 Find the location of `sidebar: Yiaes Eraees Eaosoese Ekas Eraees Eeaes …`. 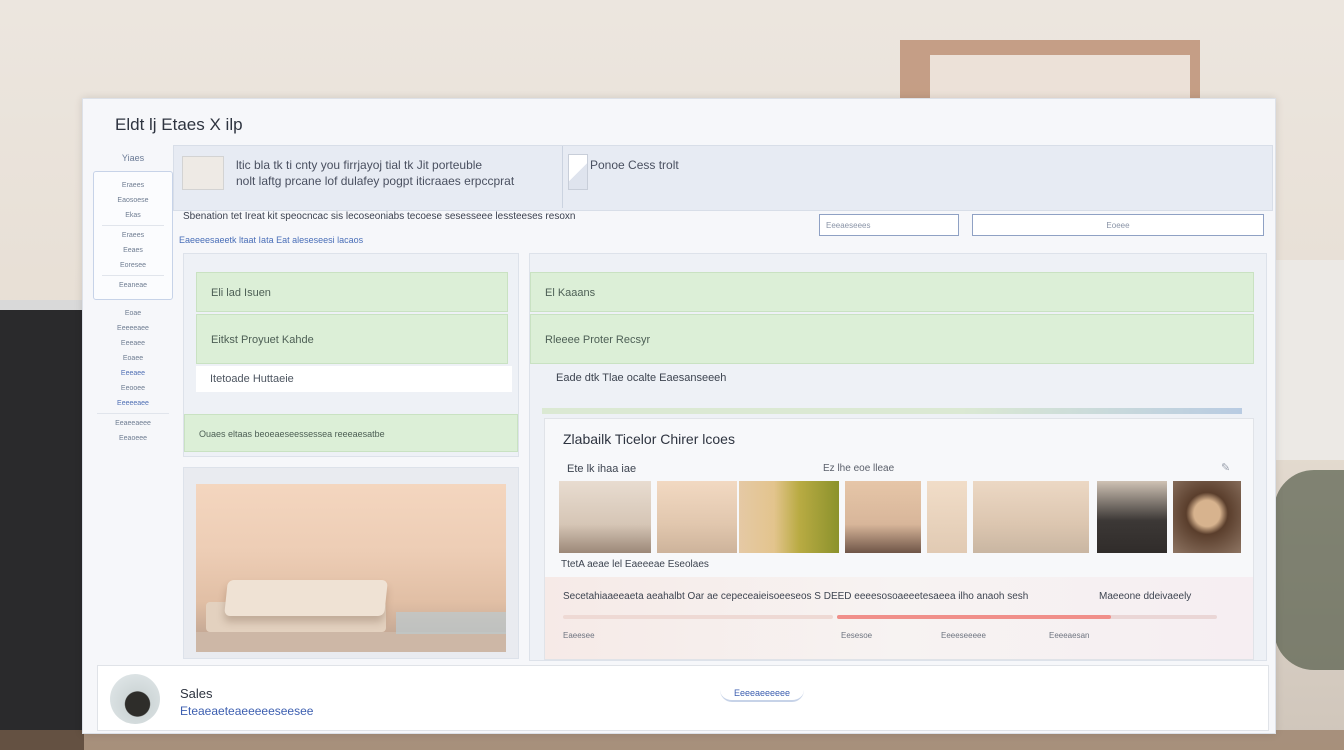

sidebar: Yiaes Eraees Eaosoese Ekas Eraees Eeaes … is located at coordinates (133, 402).